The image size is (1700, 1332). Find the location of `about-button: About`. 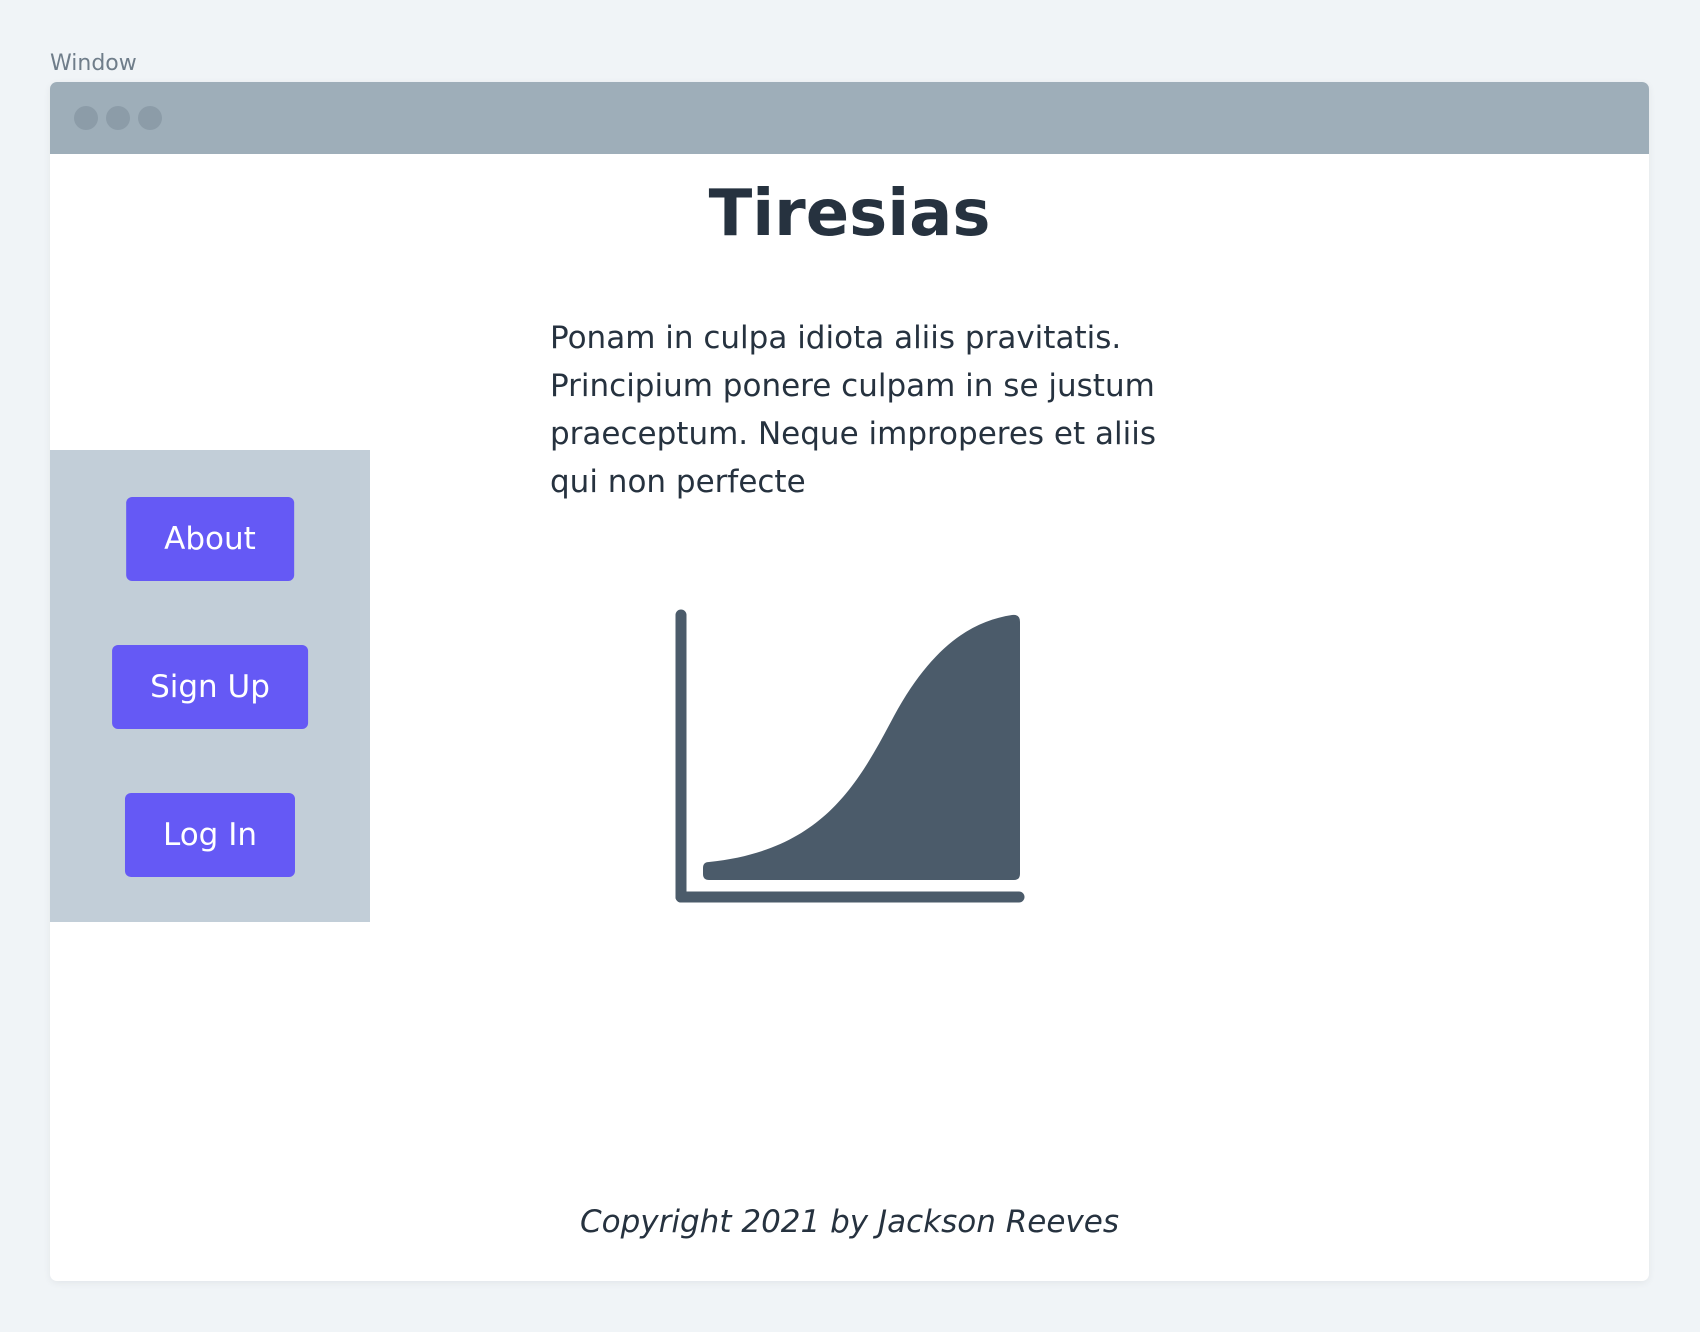

about-button: About is located at coordinates (210, 539).